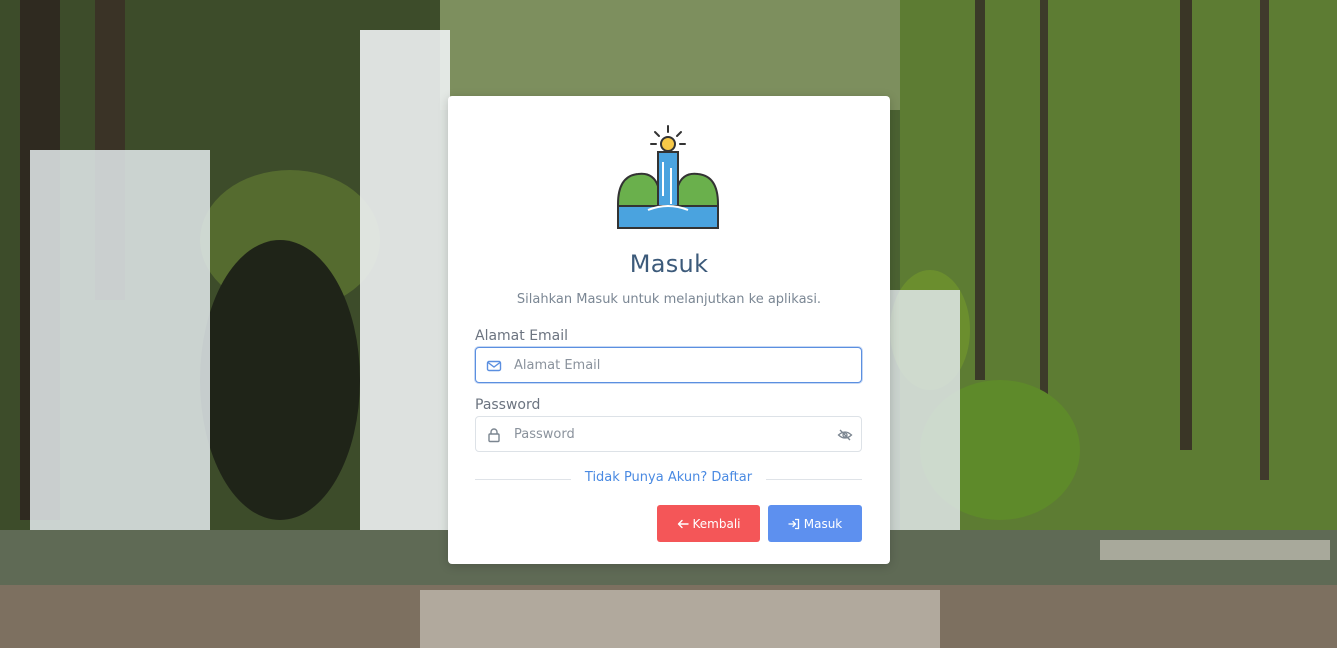 This screenshot has width=1337, height=648. What do you see at coordinates (674, 434) in the screenshot?
I see `password-input` at bounding box center [674, 434].